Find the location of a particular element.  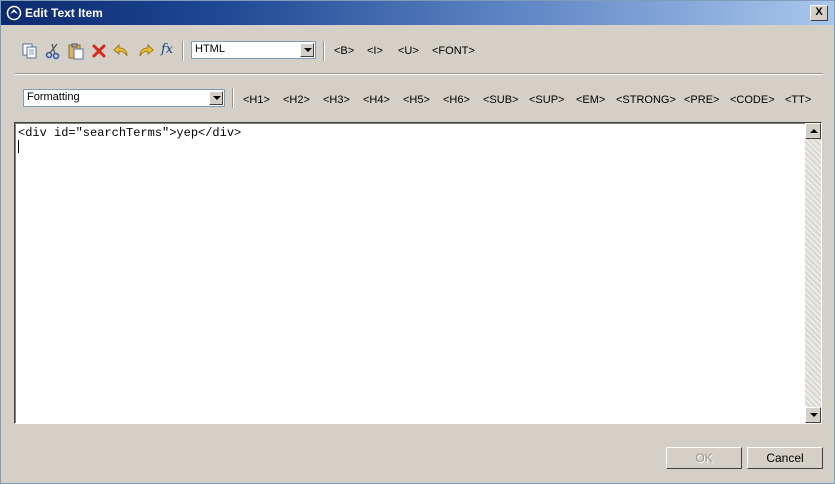

close-button: X is located at coordinates (819, 13).